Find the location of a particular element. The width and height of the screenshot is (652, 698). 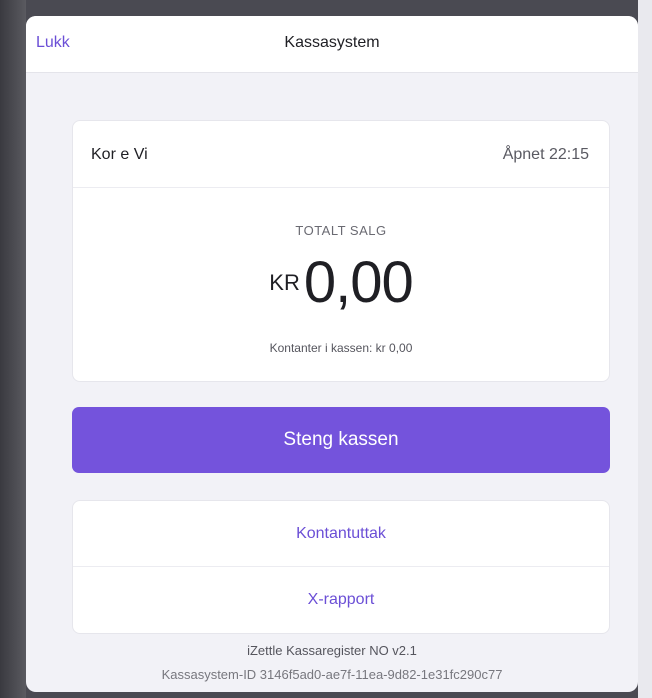

total-sales-label: TOTALT SALG is located at coordinates (341, 230).